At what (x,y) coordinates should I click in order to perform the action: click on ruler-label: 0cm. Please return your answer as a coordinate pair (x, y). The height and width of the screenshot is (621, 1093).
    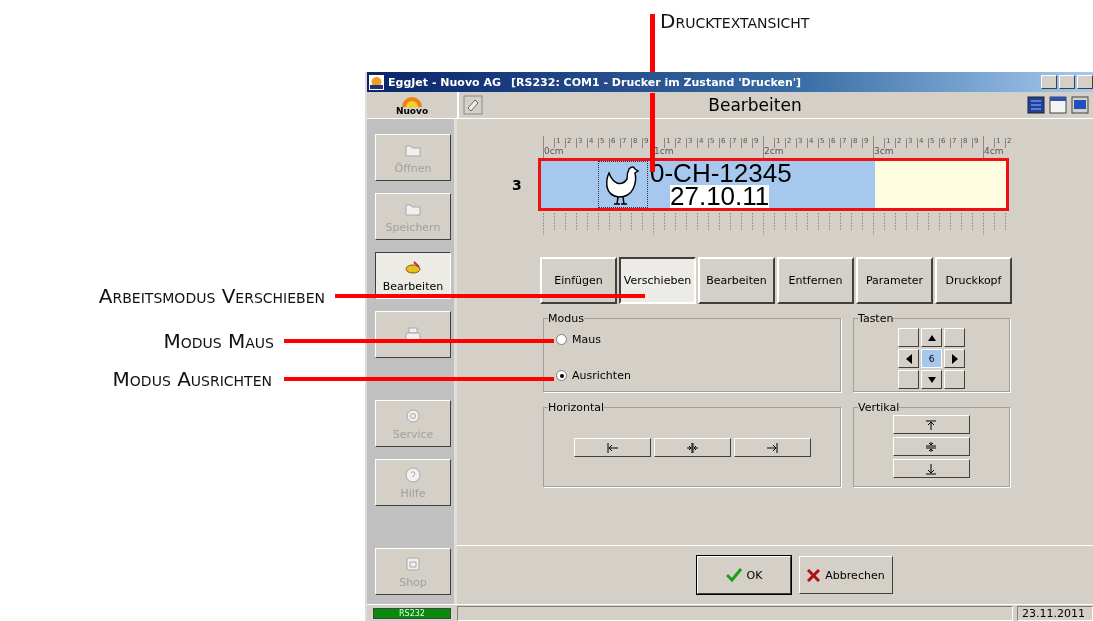
    Looking at the image, I should click on (554, 151).